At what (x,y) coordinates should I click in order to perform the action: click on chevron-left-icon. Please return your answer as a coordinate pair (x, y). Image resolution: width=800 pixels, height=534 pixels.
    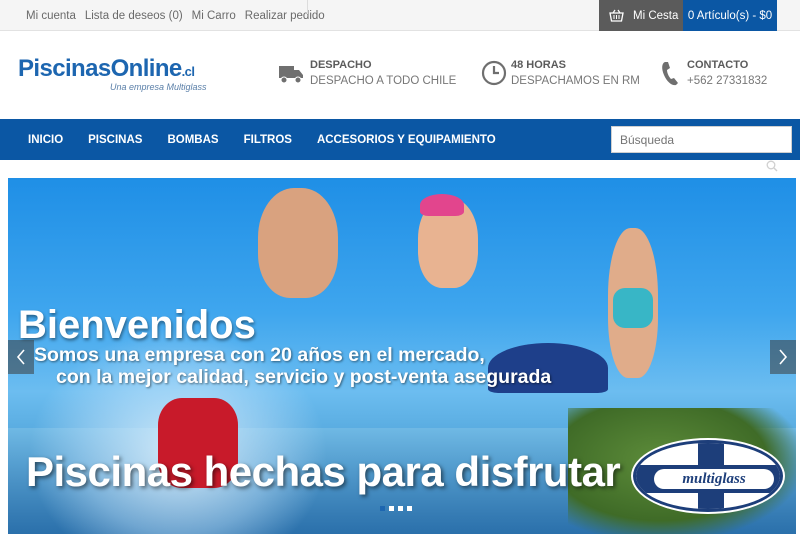
    Looking at the image, I should click on (20, 357).